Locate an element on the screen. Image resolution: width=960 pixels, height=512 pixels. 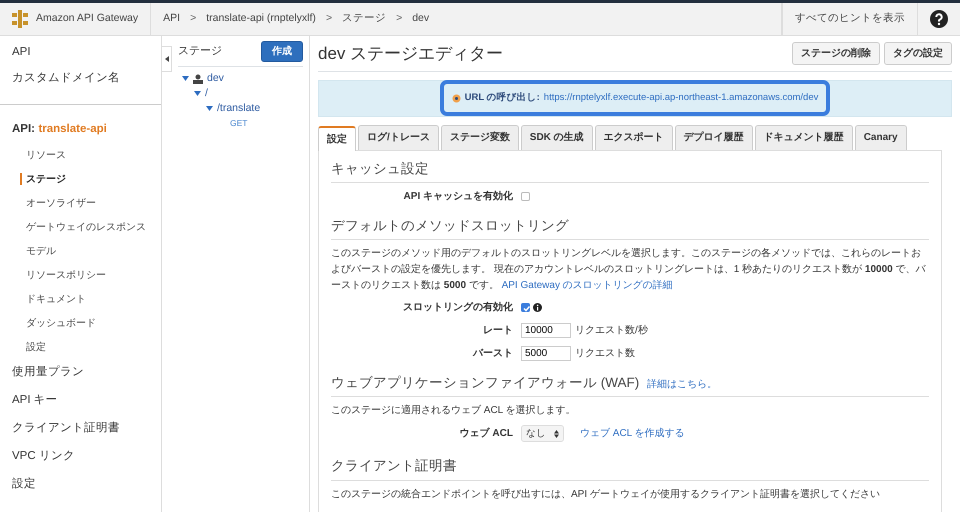
field-label: レート is located at coordinates (498, 331).